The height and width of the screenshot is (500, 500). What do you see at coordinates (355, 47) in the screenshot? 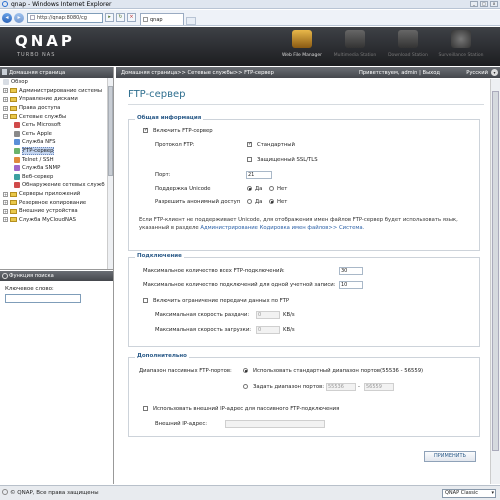
I see `multimedia-station-button: Multimedia Station` at bounding box center [355, 47].